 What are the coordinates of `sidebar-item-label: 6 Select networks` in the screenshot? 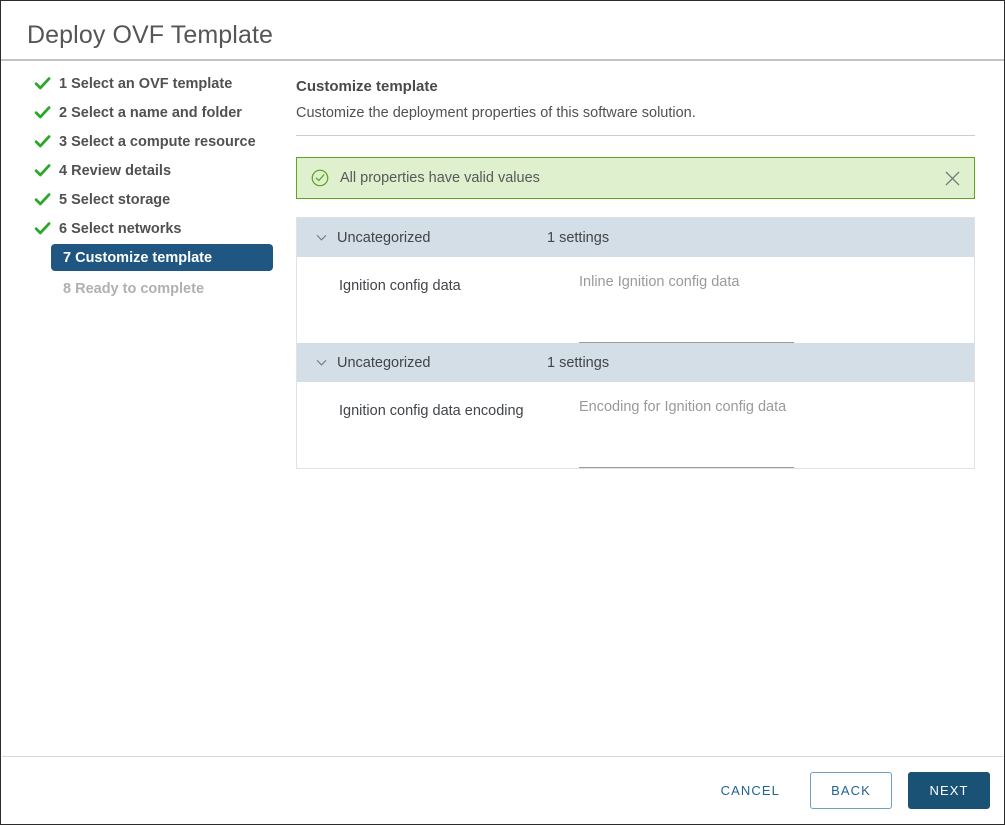 It's located at (120, 228).